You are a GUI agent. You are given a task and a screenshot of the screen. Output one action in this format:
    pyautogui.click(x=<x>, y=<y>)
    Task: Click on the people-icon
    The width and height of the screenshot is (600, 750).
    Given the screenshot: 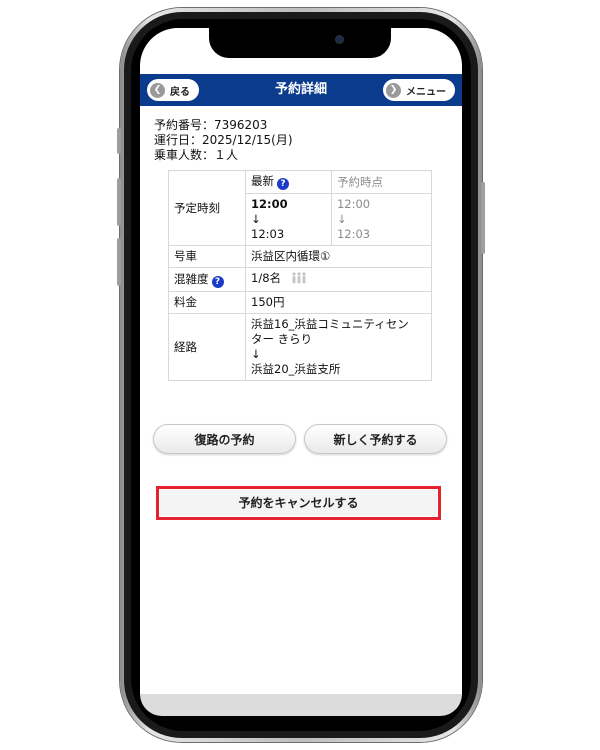 What is the action you would take?
    pyautogui.click(x=299, y=280)
    